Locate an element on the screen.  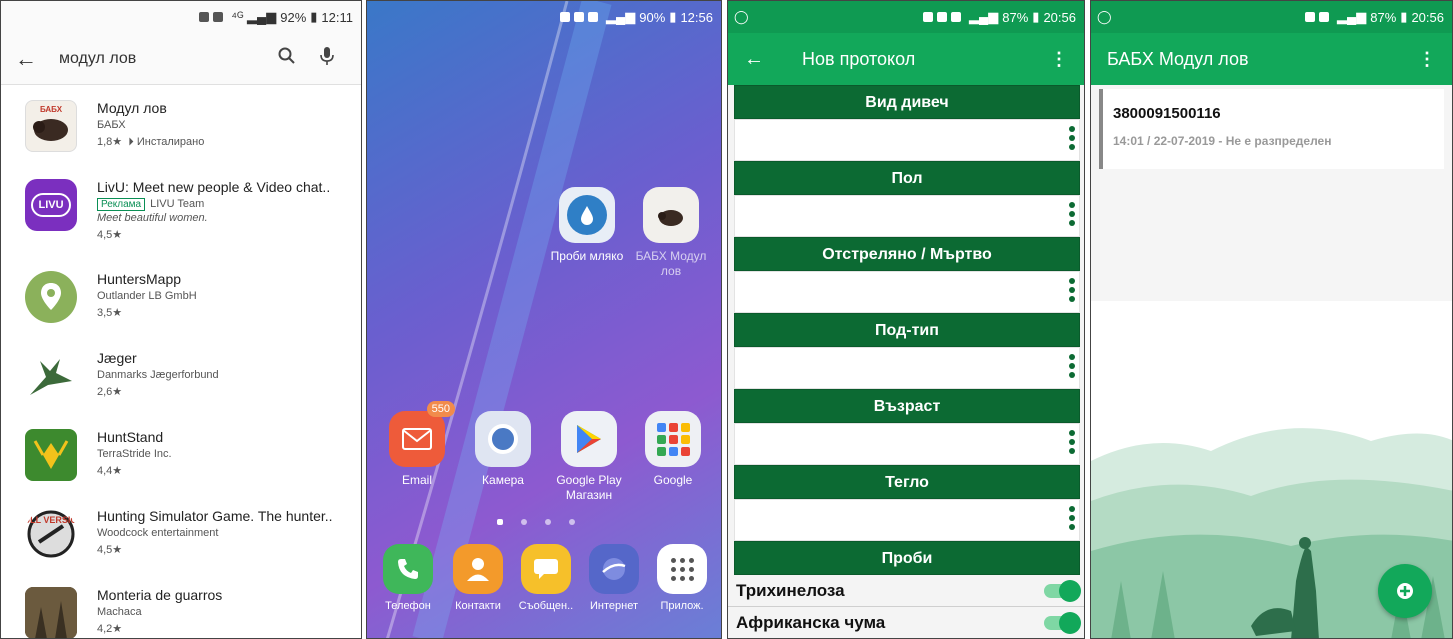
contacts-app-icon is located at coordinates (478, 569).